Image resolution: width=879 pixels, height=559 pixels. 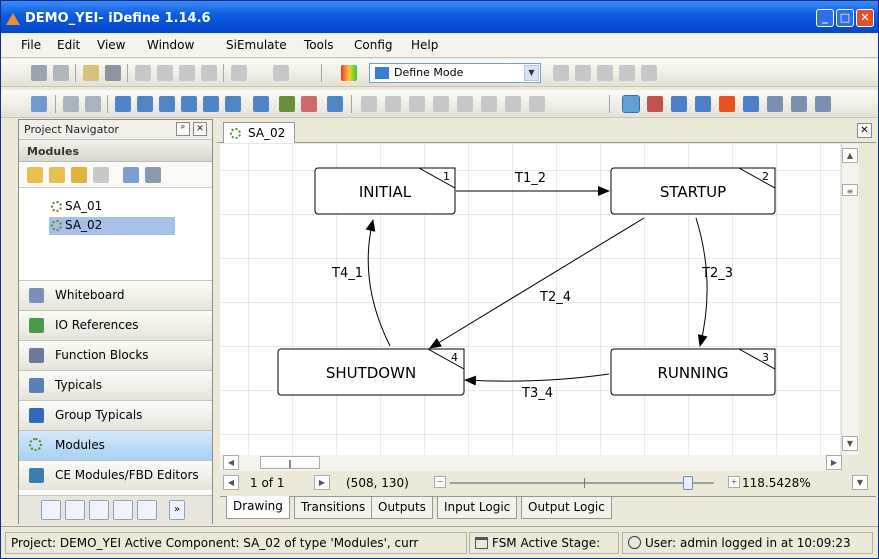 I want to click on search-icon, so click(x=751, y=104).